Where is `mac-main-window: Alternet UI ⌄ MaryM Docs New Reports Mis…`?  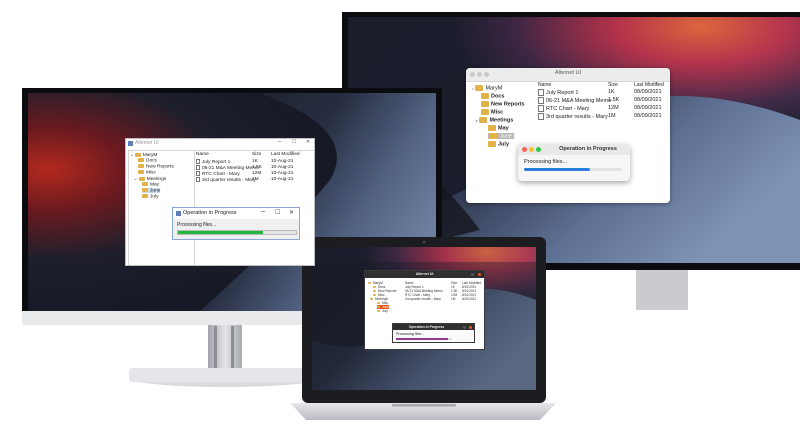
mac-main-window: Alternet UI ⌄ MaryM Docs New Reports Mis… is located at coordinates (568, 135).